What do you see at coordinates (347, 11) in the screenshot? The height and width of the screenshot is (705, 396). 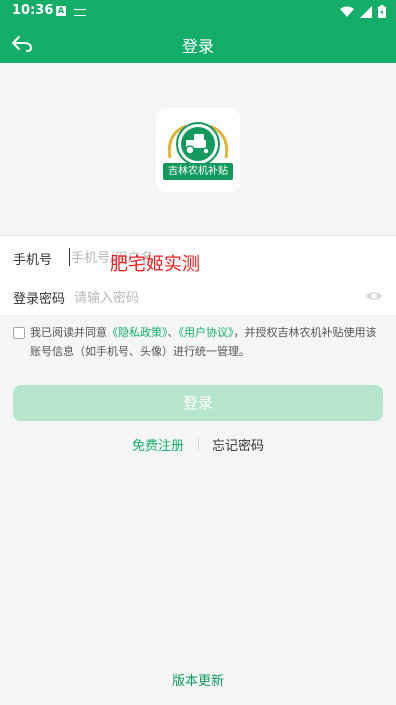 I see `wifi-icon` at bounding box center [347, 11].